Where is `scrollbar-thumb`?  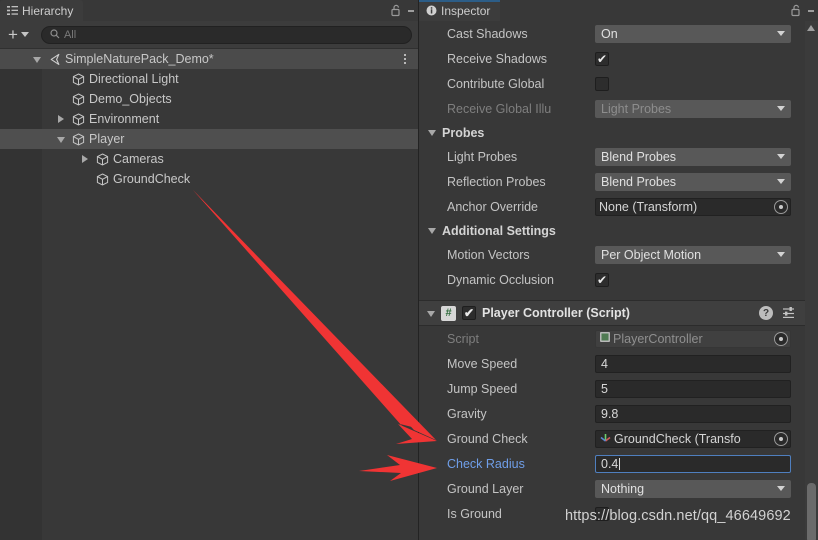
scrollbar-thumb is located at coordinates (811, 511).